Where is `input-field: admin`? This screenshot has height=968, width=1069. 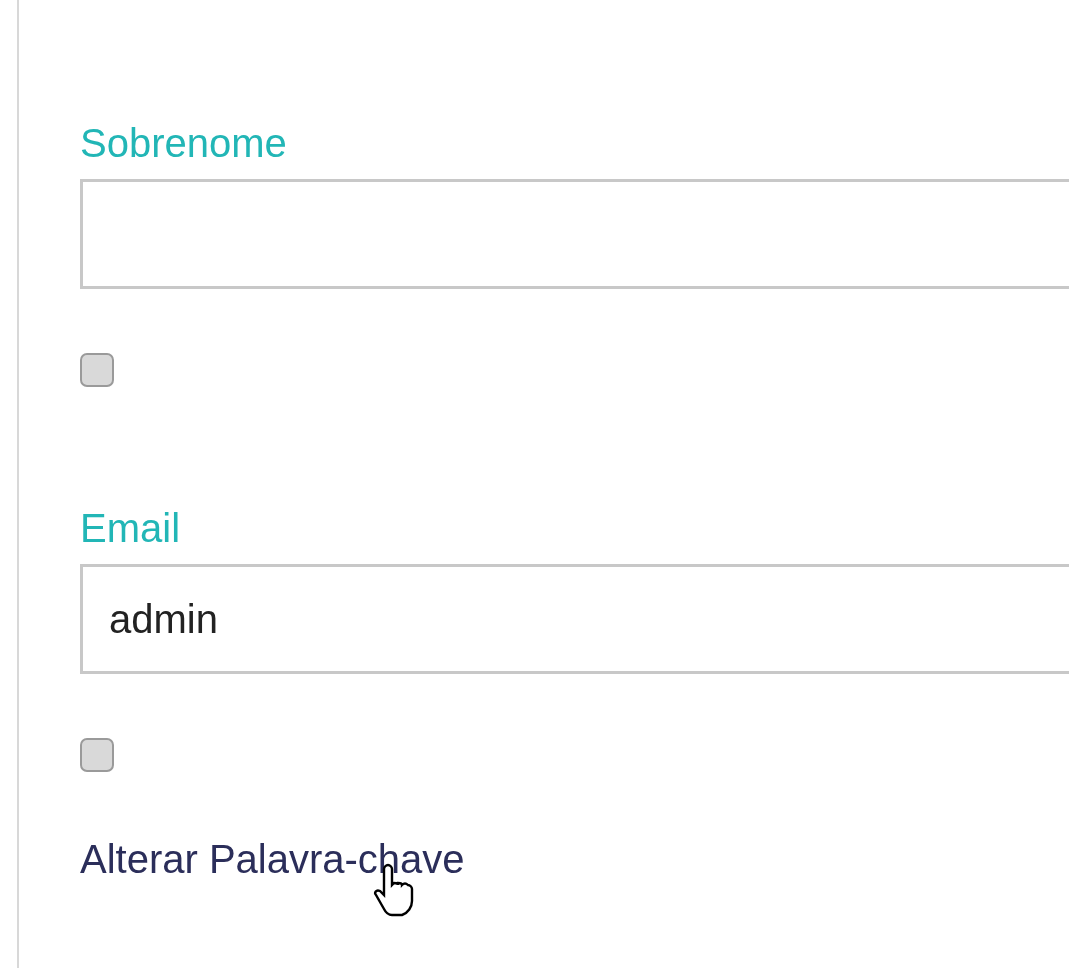 input-field: admin is located at coordinates (574, 619).